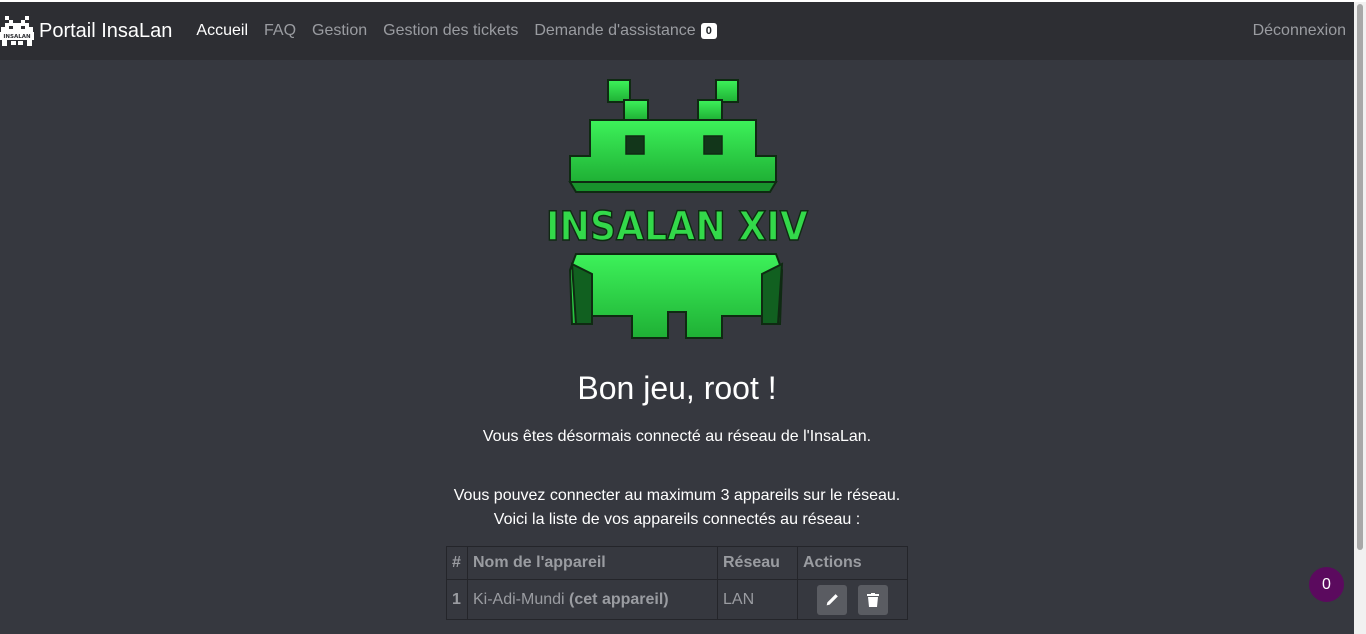 Image resolution: width=1366 pixels, height=634 pixels. What do you see at coordinates (757, 563) in the screenshot?
I see `header-network: Réseau` at bounding box center [757, 563].